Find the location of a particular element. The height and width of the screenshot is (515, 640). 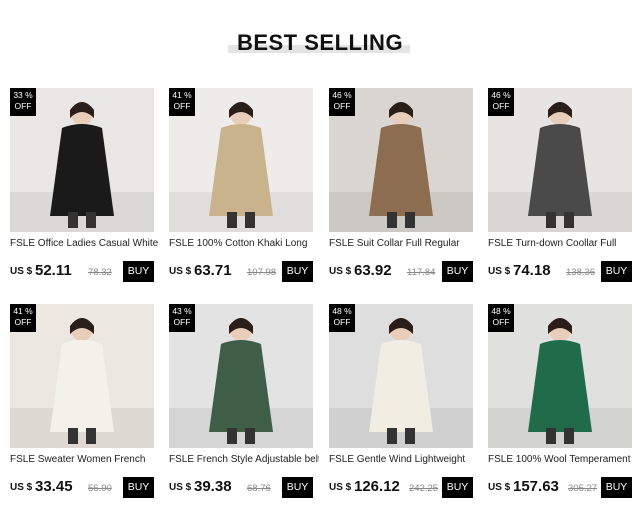

sale-price: 63.92 is located at coordinates (373, 270).